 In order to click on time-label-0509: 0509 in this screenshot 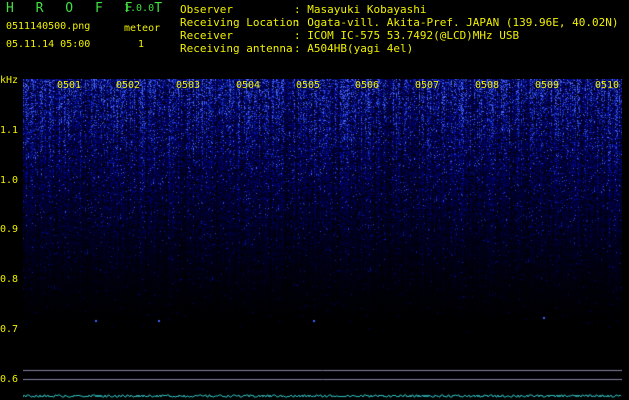, I will do `click(547, 85)`.